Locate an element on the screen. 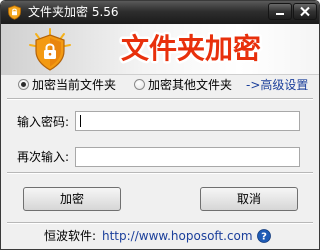 The width and height of the screenshot is (320, 250). advanced-settings-link: ->高级设置 is located at coordinates (277, 85).